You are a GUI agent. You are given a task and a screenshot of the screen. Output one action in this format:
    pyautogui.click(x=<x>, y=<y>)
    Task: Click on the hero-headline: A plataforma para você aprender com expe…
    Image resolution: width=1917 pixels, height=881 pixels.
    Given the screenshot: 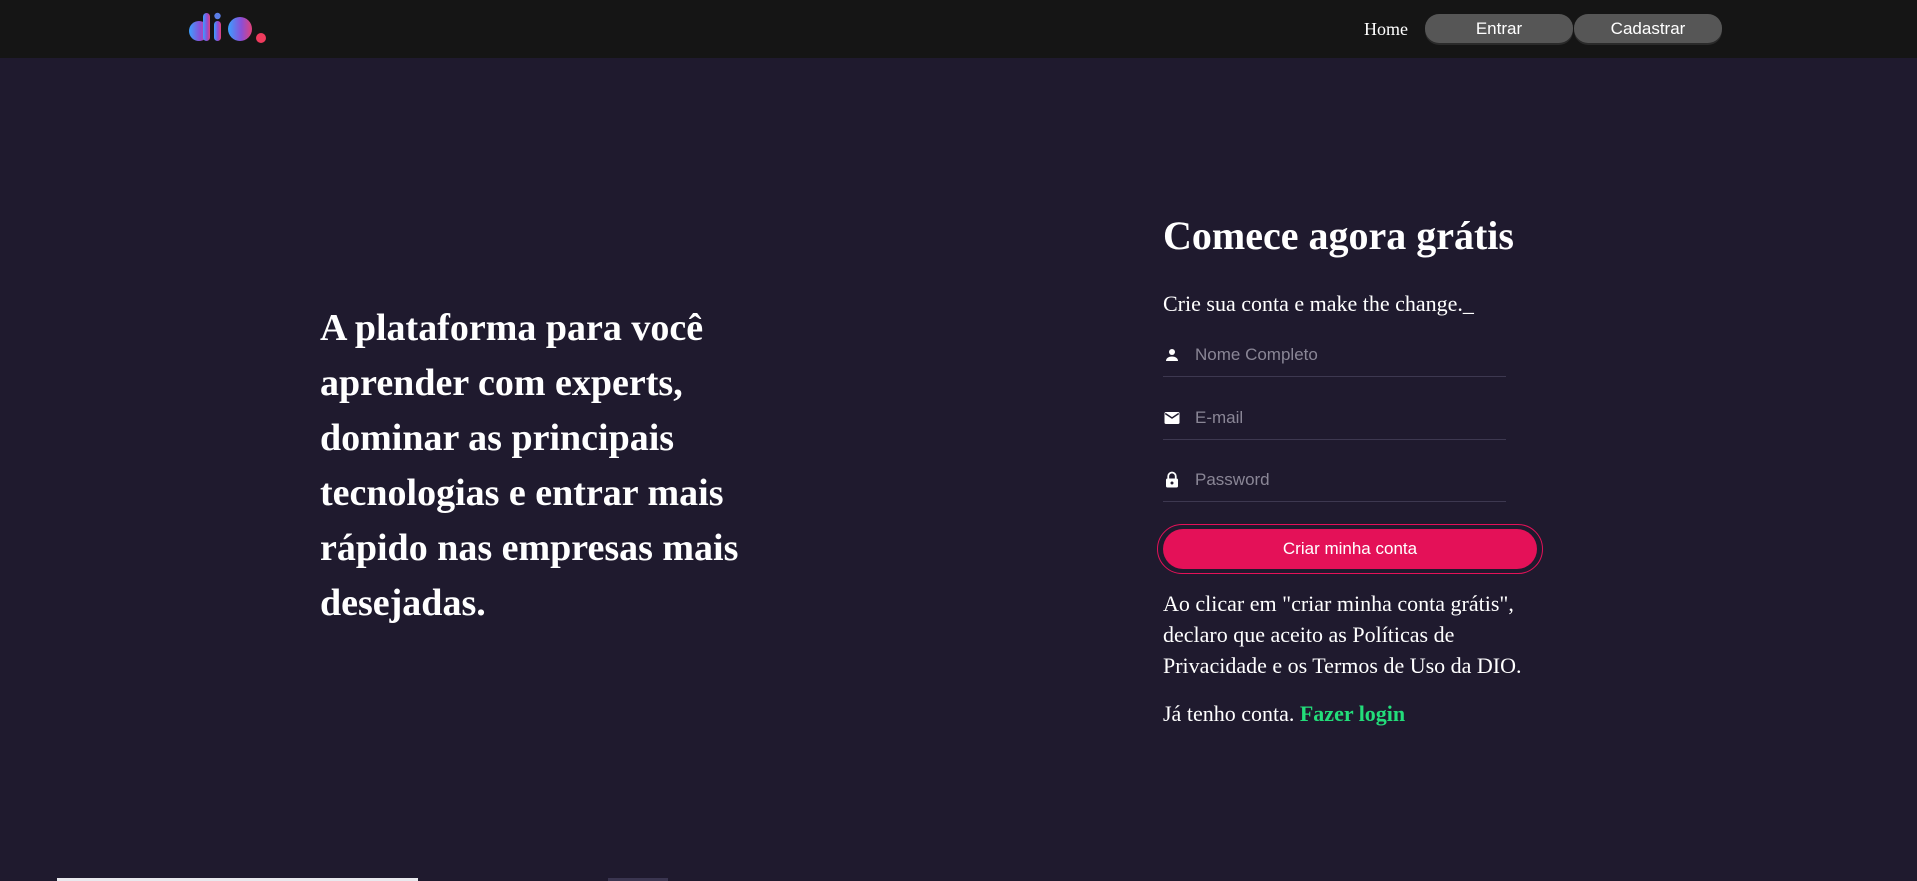 What is the action you would take?
    pyautogui.click(x=529, y=465)
    